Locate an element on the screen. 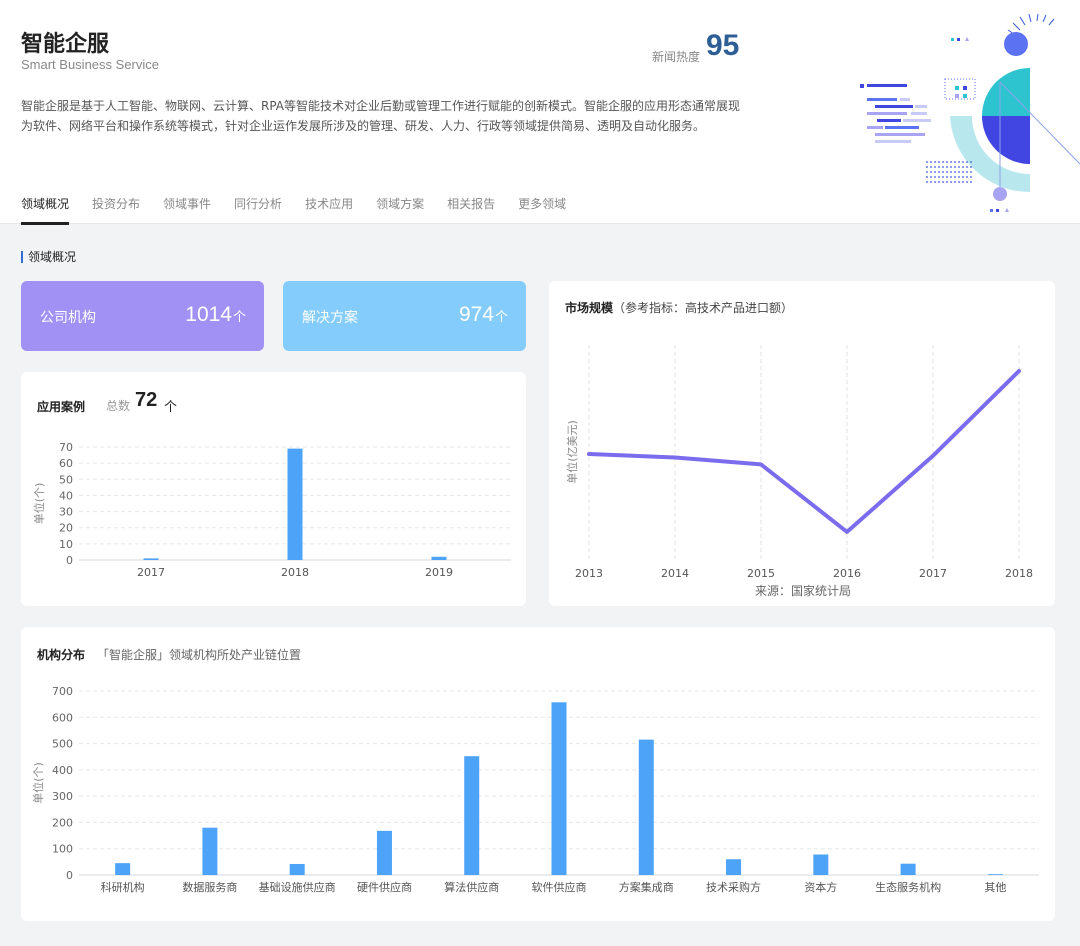 The height and width of the screenshot is (946, 1080). y-tick-label: 400 is located at coordinates (62, 770).